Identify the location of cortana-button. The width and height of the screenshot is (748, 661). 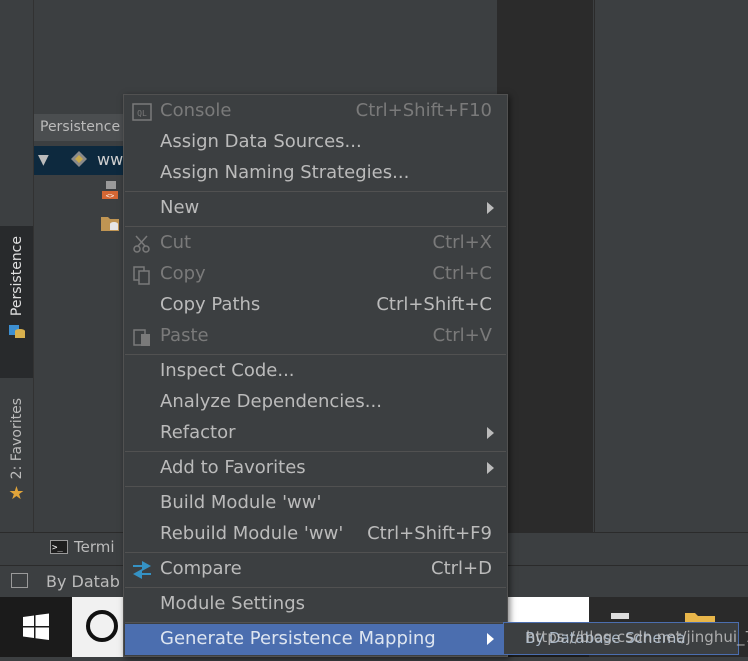
(101, 627).